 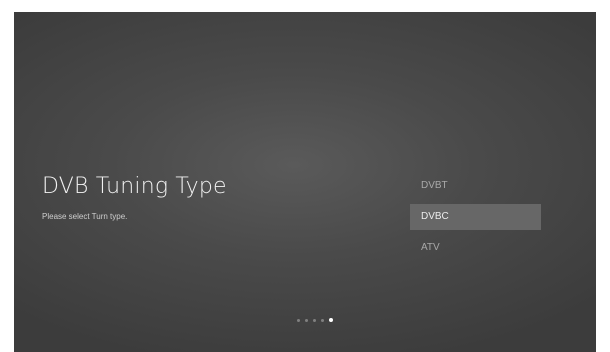 What do you see at coordinates (85, 216) in the screenshot?
I see `page-subtitle: Please select Turn type.` at bounding box center [85, 216].